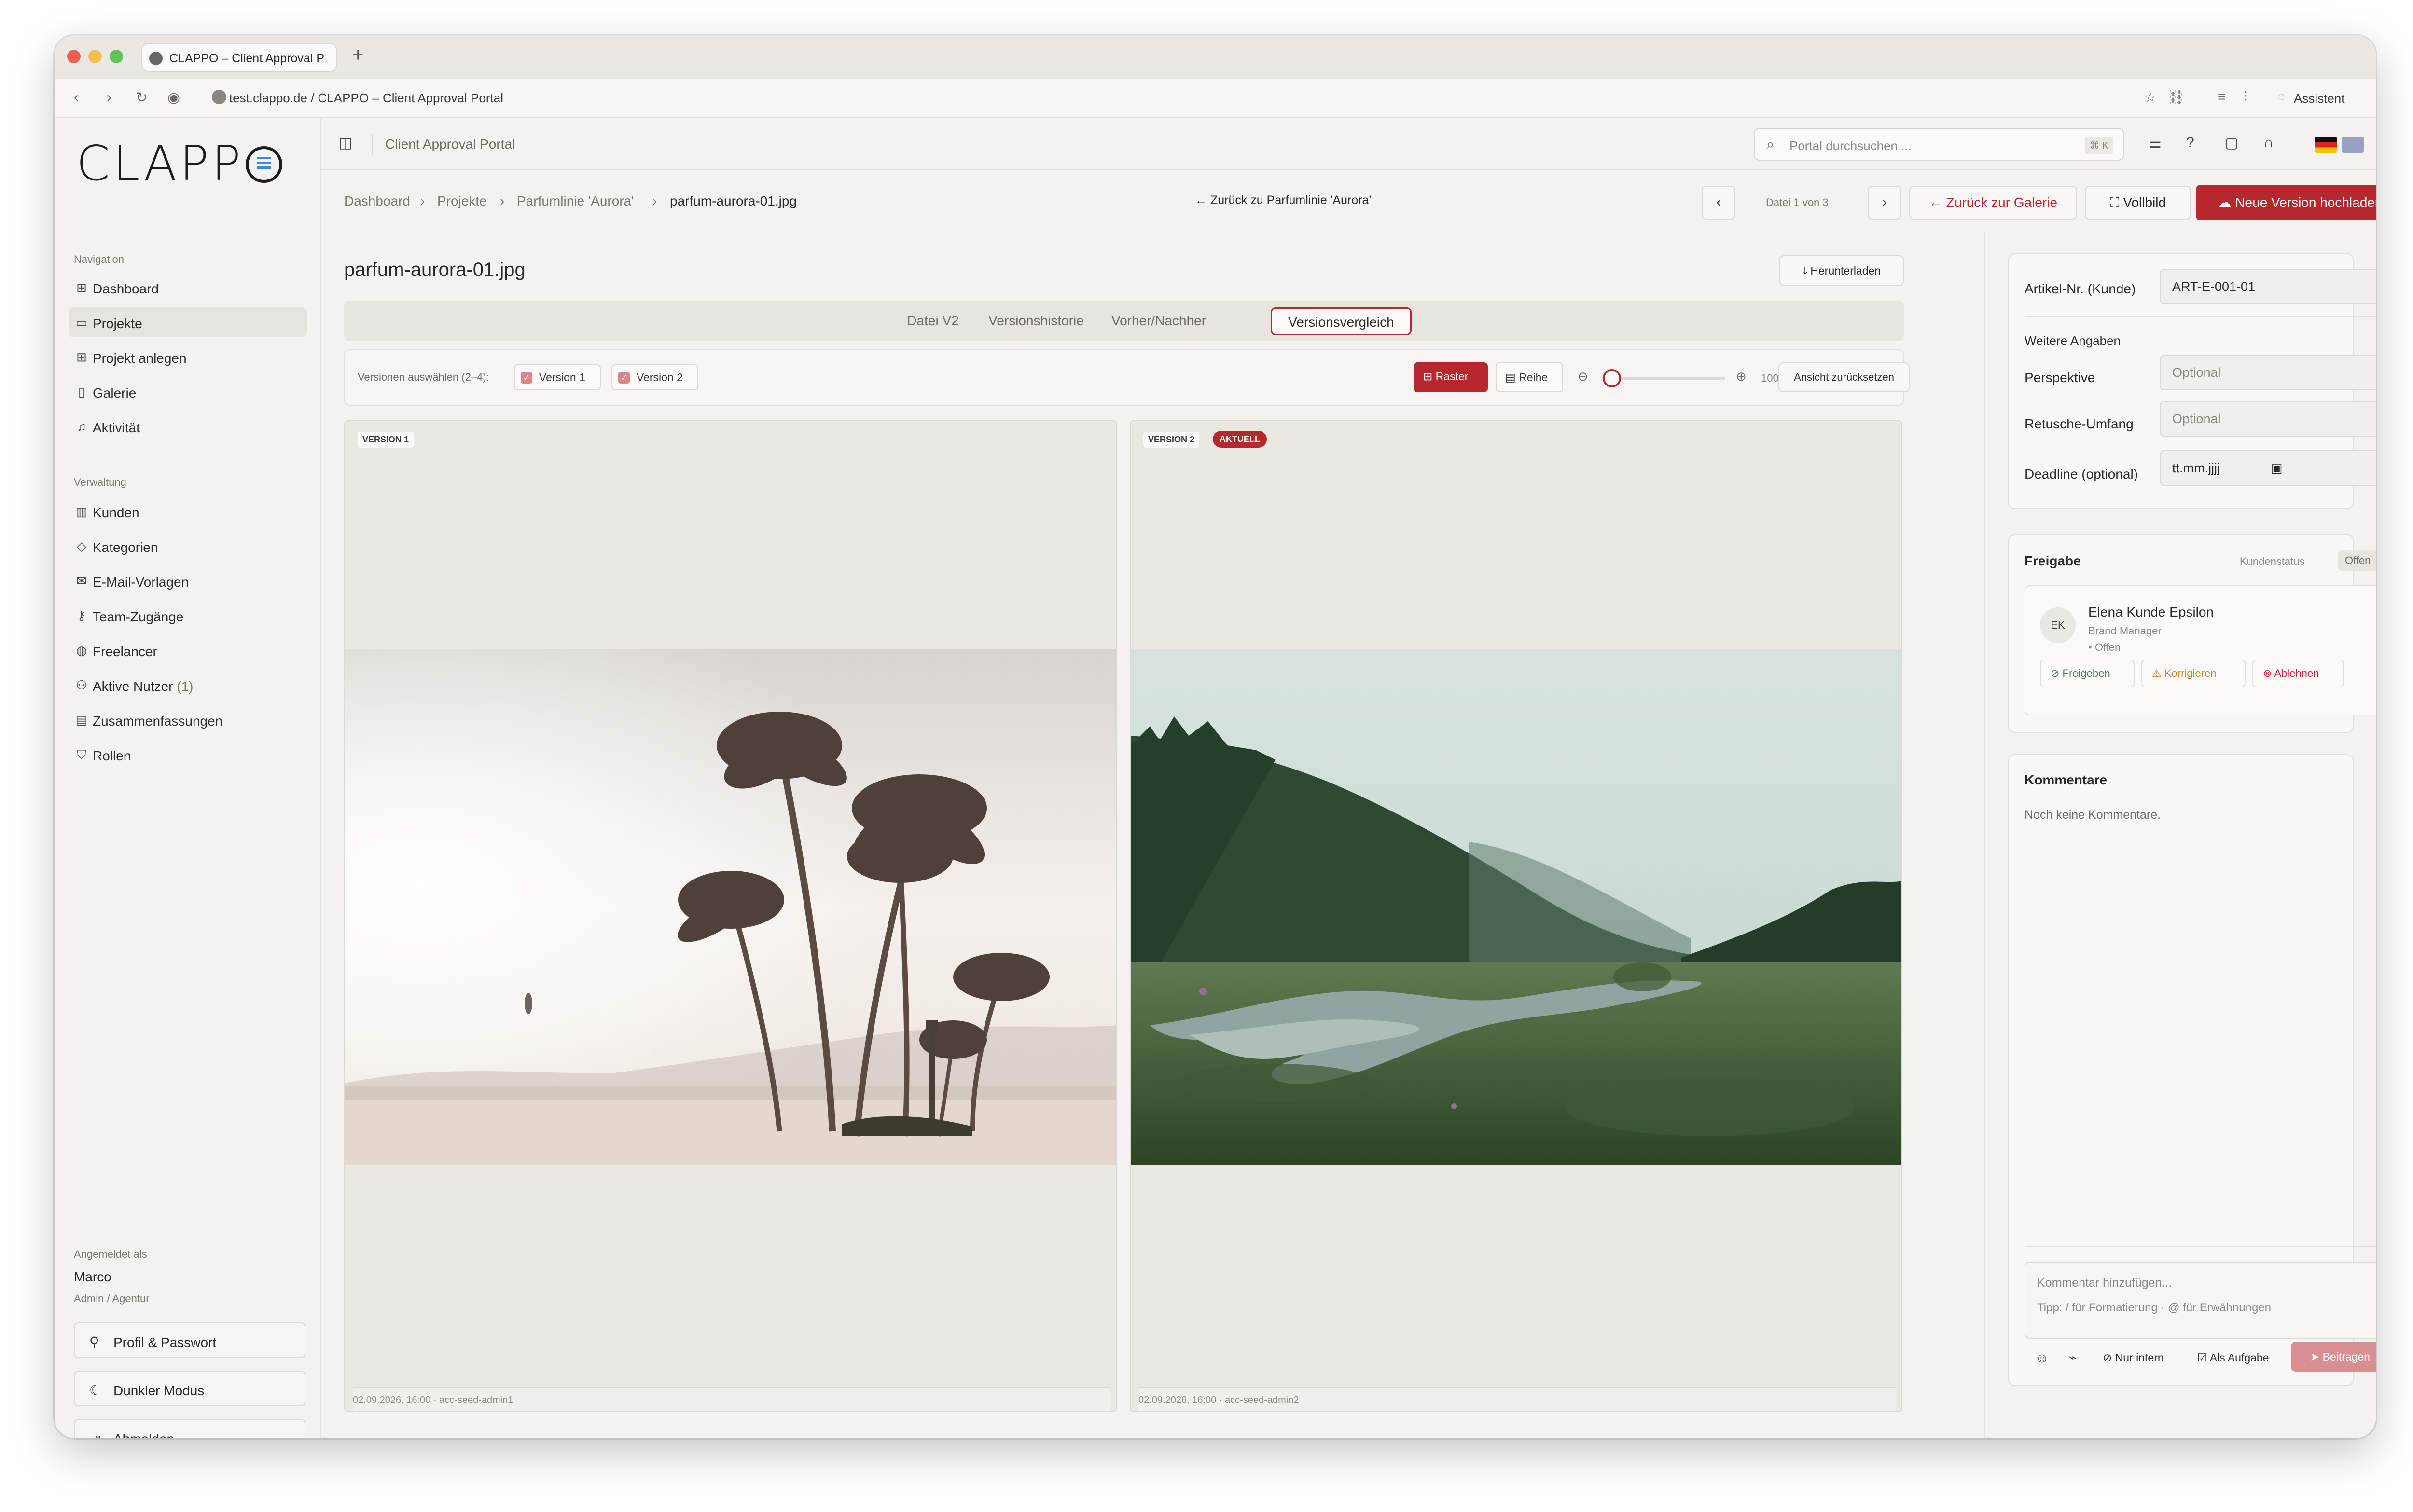 The width and height of the screenshot is (2413, 1512). What do you see at coordinates (188, 546) in the screenshot?
I see `sidebar-item-kategorien: ◇ Kategorien` at bounding box center [188, 546].